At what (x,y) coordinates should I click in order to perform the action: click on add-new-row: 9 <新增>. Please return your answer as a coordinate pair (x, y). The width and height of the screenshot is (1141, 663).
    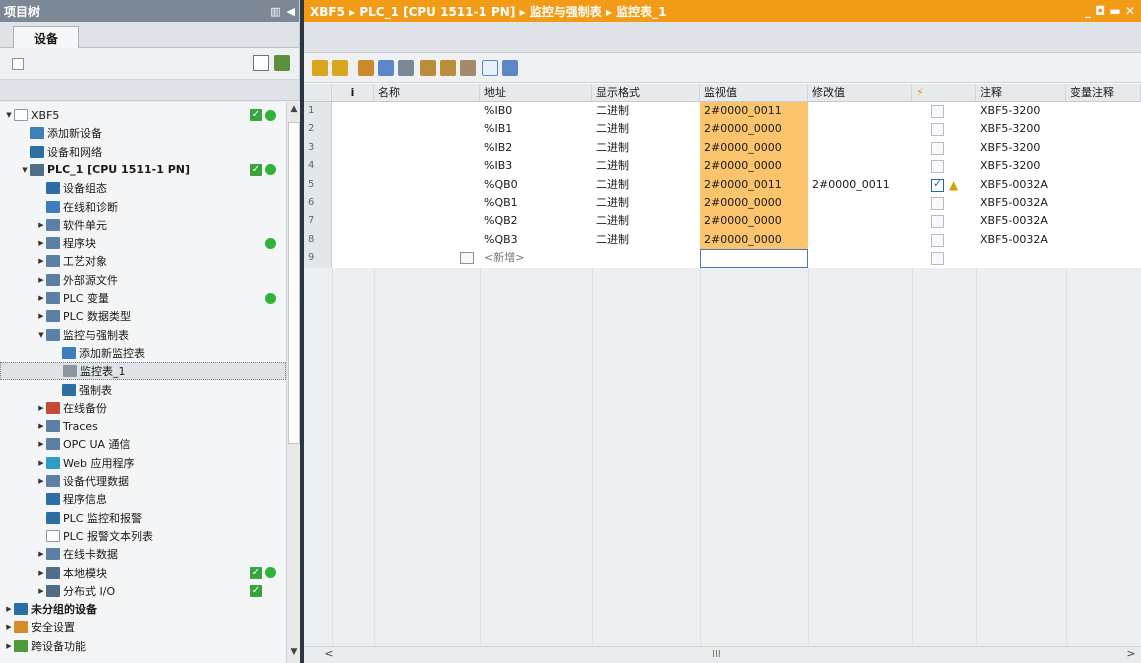
    Looking at the image, I should click on (722, 258).